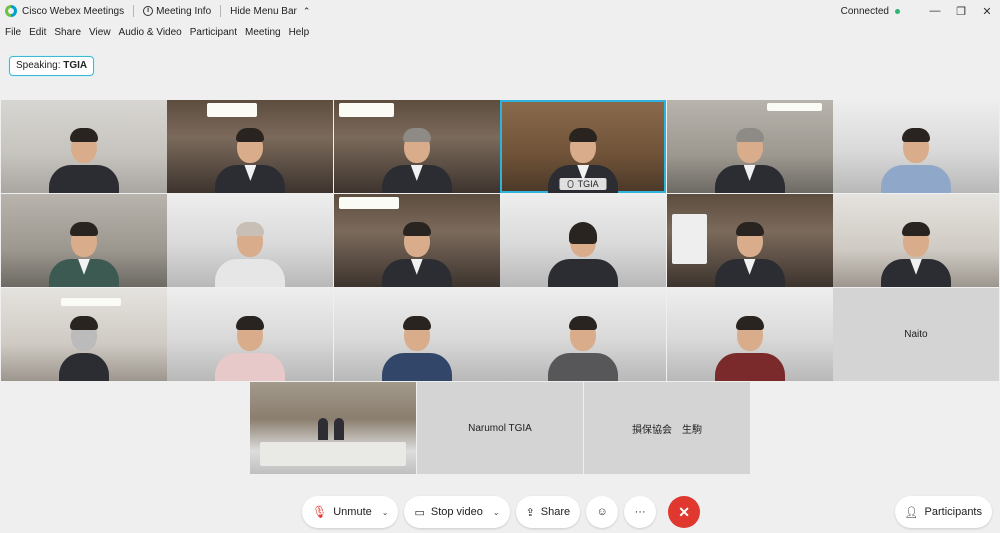  I want to click on unmute-label: Unmute, so click(352, 512).